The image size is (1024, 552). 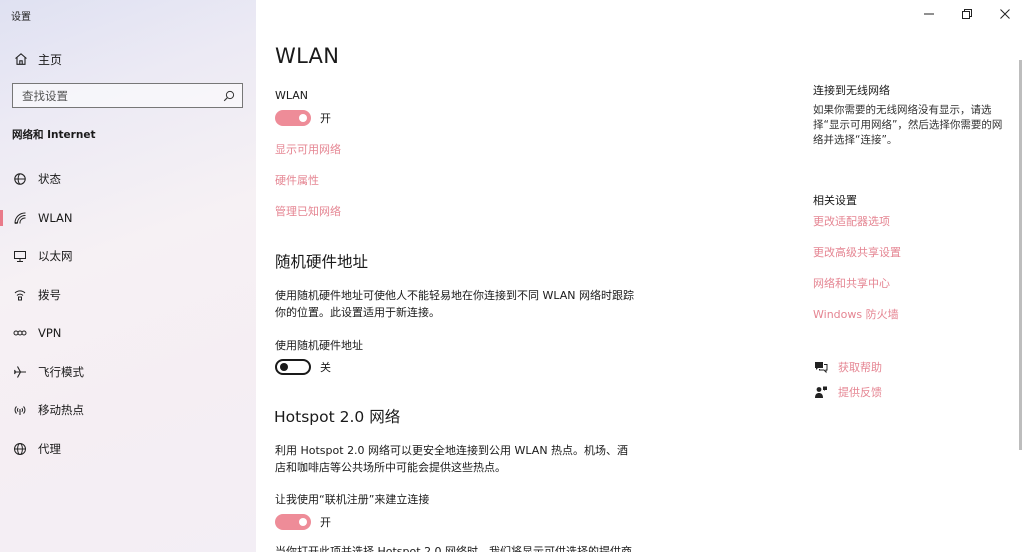 I want to click on related-settings-title: 相关设置, so click(x=835, y=200).